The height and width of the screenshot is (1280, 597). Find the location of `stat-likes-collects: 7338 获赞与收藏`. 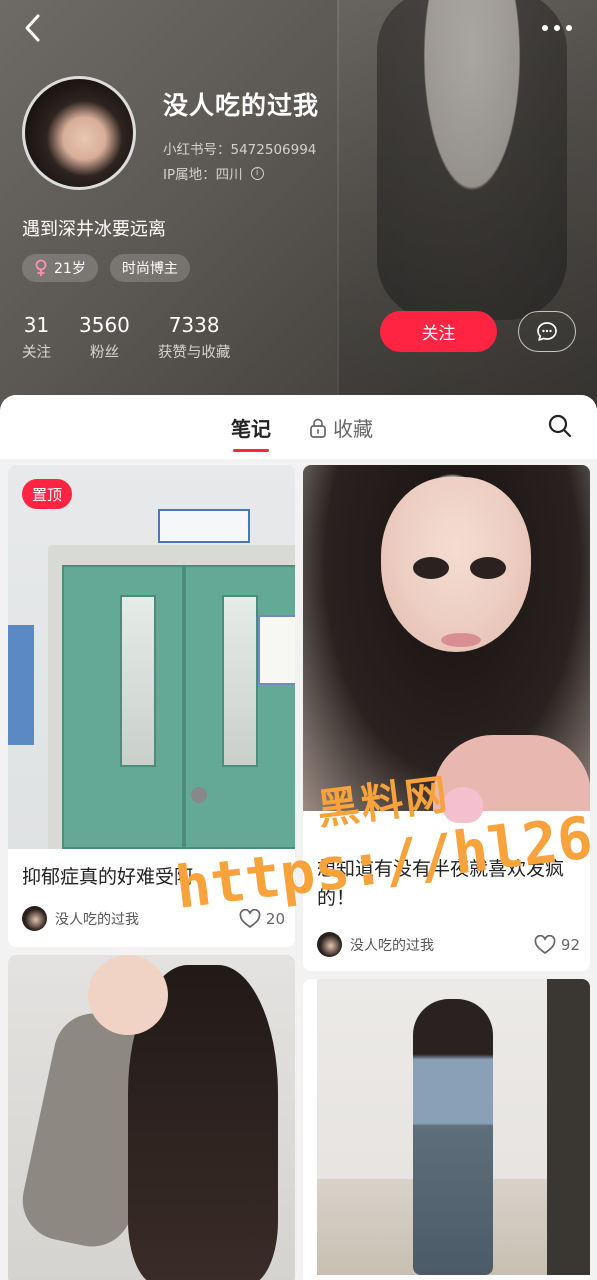

stat-likes-collects: 7338 获赞与收藏 is located at coordinates (194, 337).